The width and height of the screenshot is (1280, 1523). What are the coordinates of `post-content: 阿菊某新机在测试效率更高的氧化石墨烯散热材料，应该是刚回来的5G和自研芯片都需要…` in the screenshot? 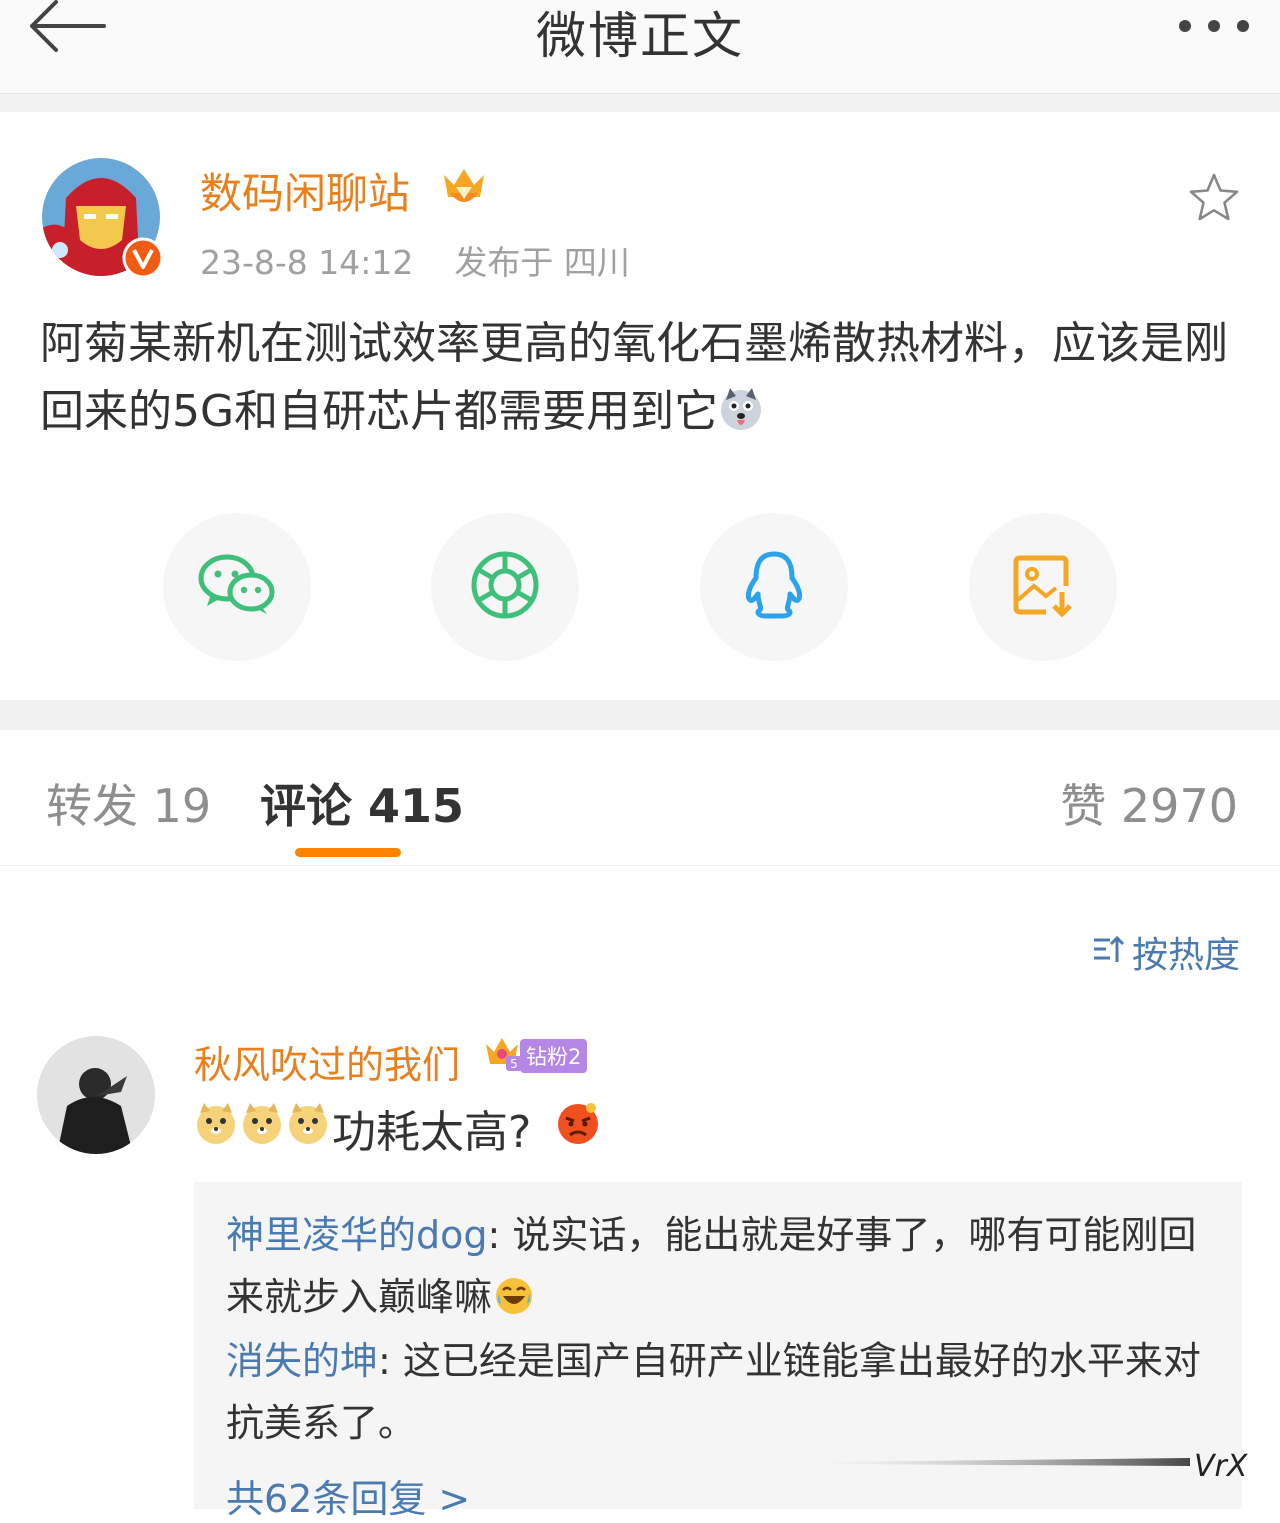 It's located at (645, 378).